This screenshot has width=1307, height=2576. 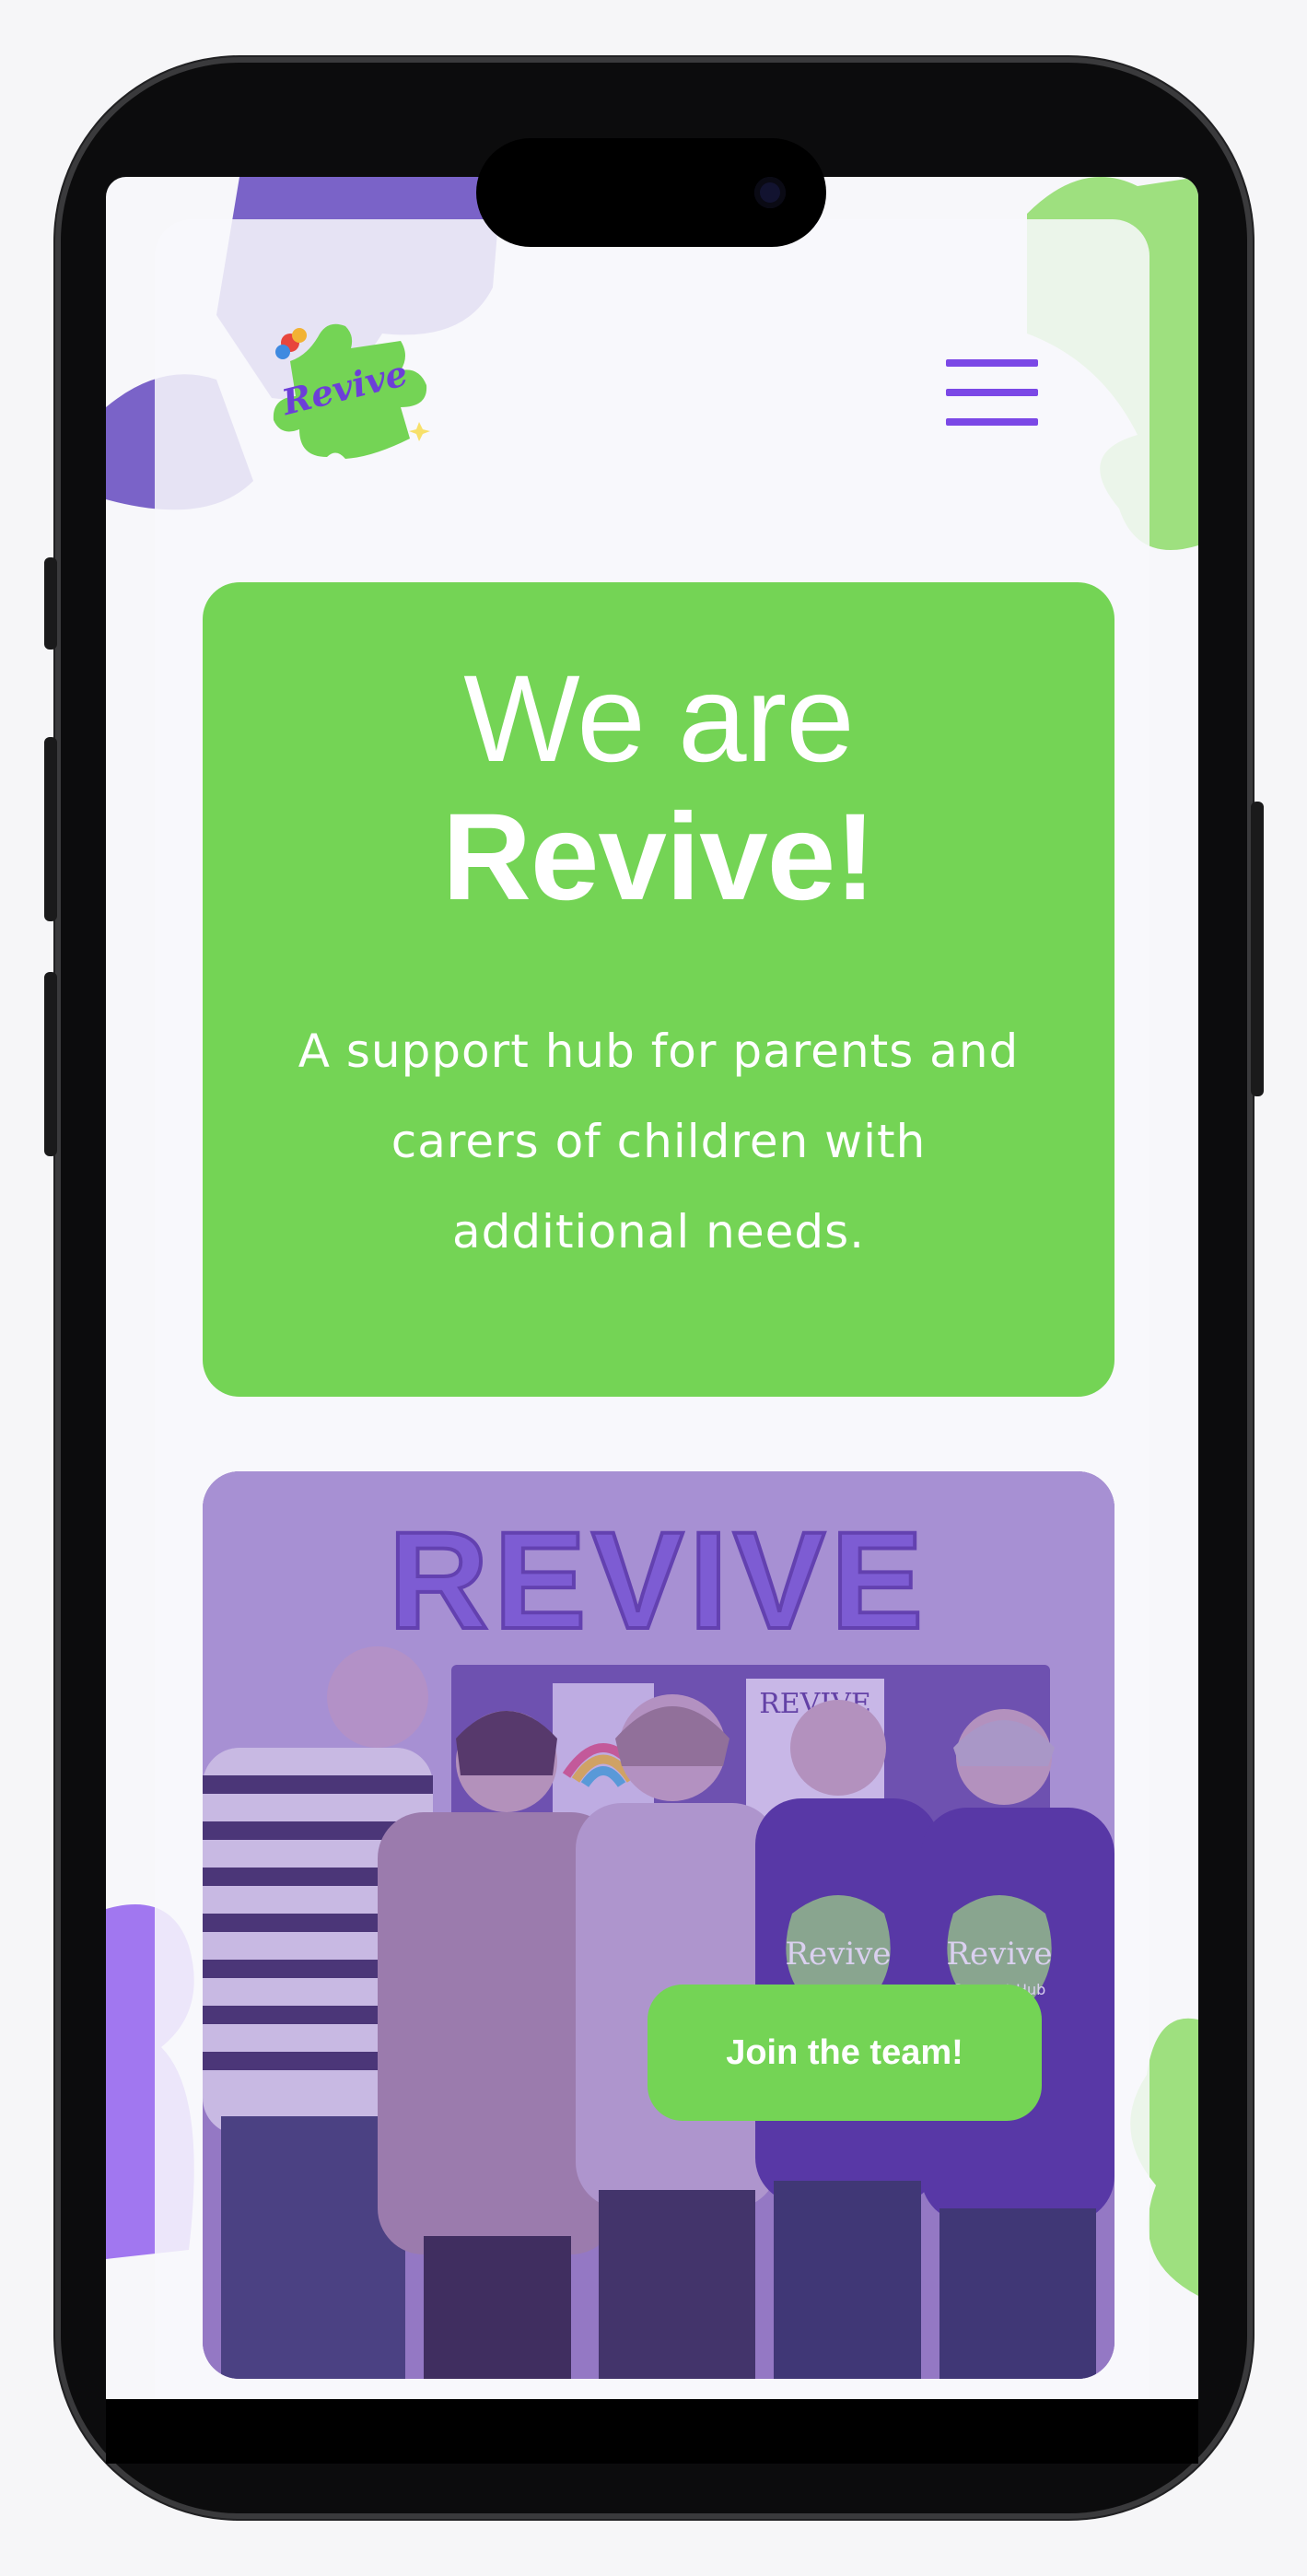 I want to click on screen-bottom-bezel, so click(x=652, y=2431).